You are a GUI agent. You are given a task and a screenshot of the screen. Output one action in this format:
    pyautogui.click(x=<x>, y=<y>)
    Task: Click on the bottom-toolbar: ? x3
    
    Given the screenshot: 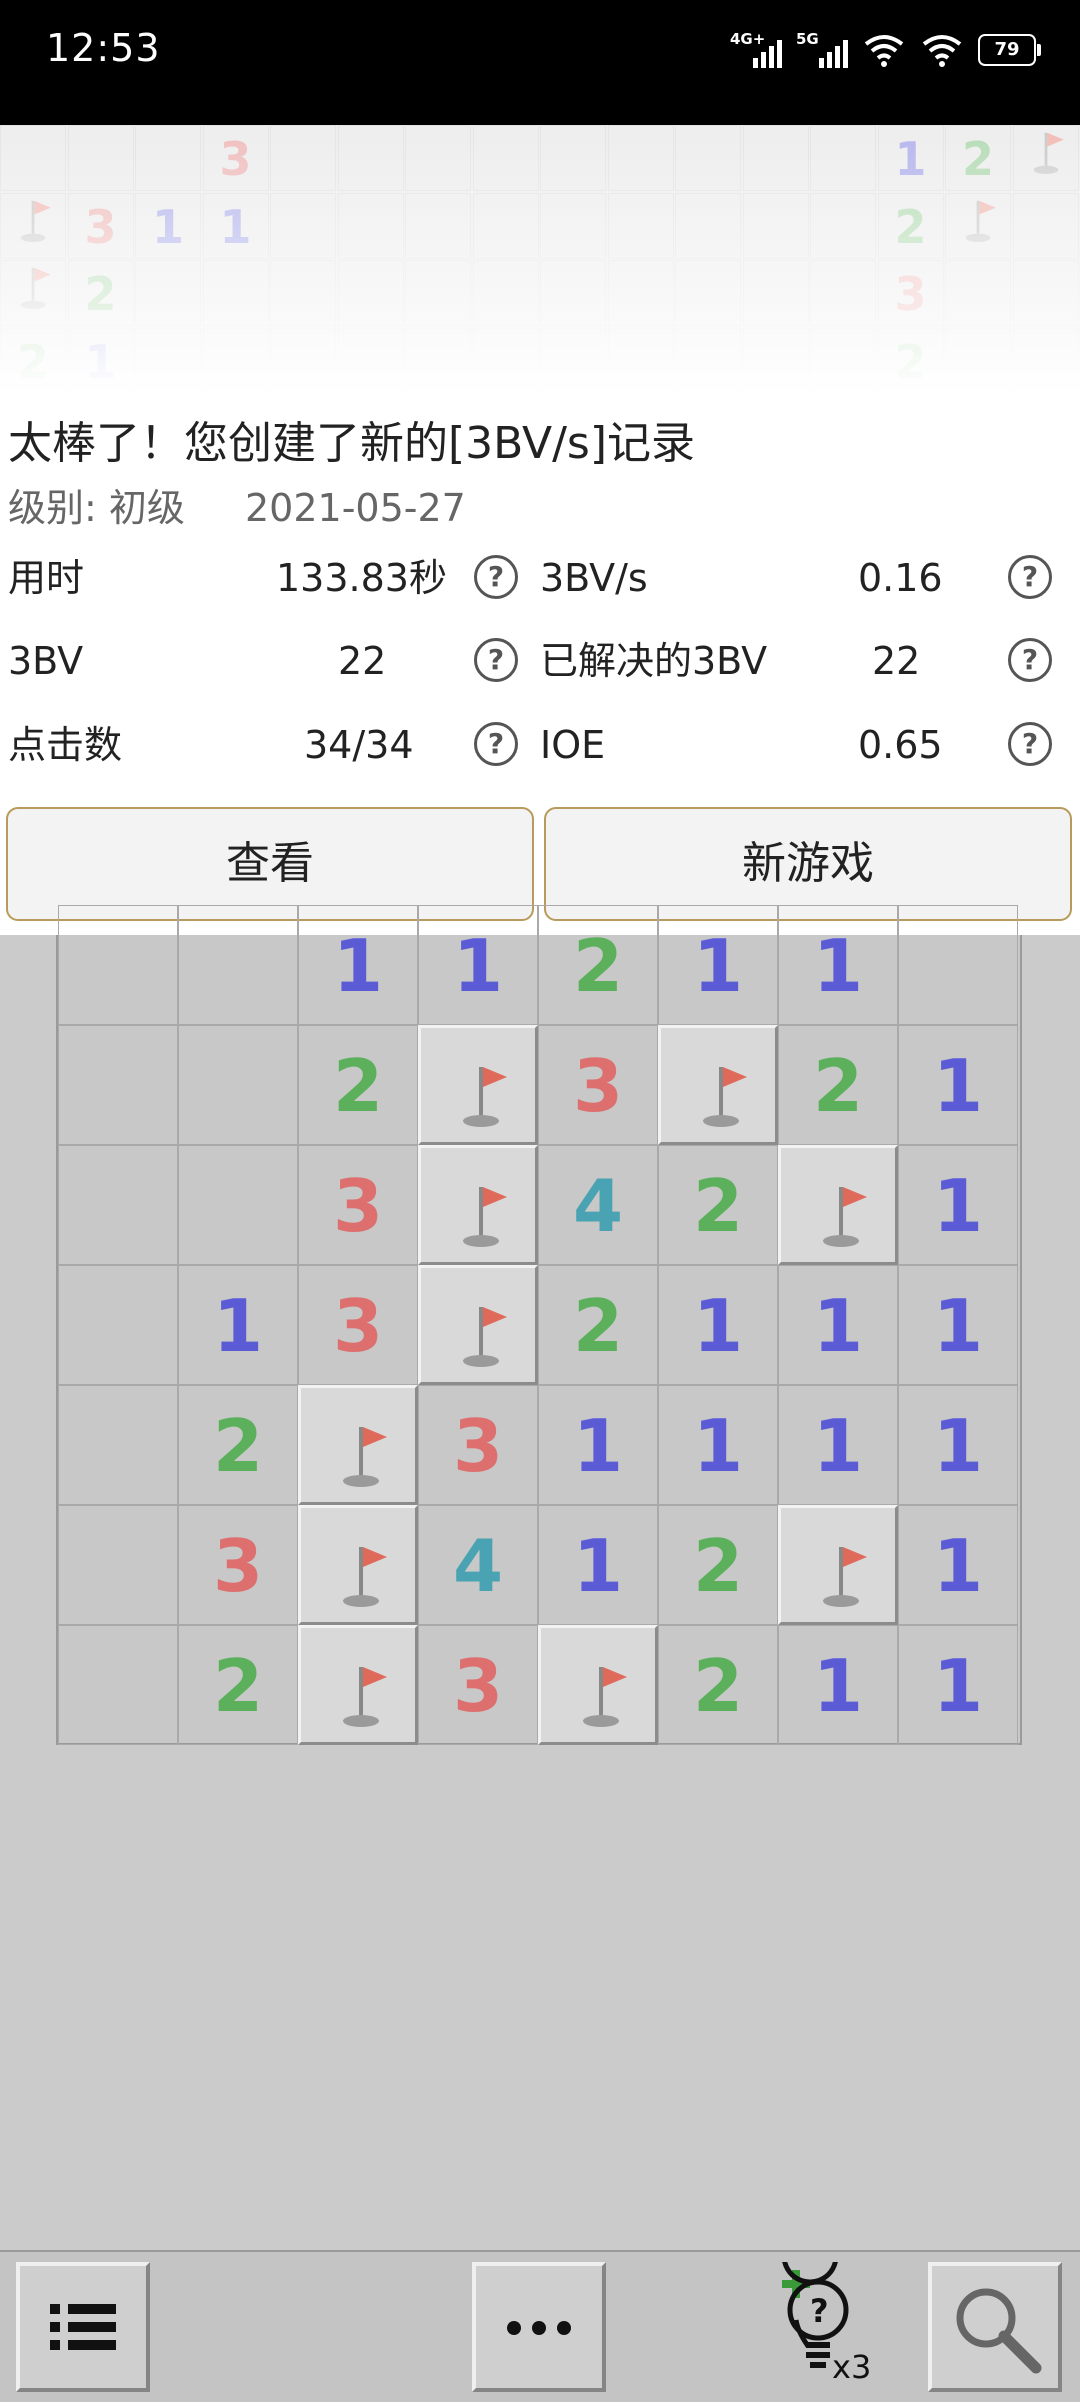 What is the action you would take?
    pyautogui.click(x=540, y=2314)
    